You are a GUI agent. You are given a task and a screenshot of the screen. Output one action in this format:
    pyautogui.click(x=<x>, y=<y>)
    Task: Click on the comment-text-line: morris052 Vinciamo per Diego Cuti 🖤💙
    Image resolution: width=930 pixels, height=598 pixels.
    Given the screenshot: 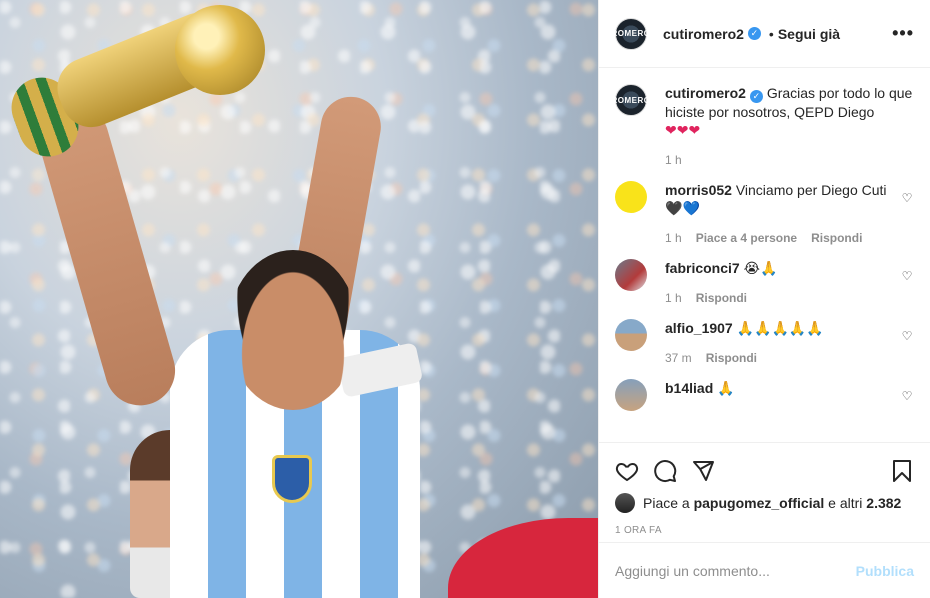 What is the action you would take?
    pyautogui.click(x=782, y=199)
    